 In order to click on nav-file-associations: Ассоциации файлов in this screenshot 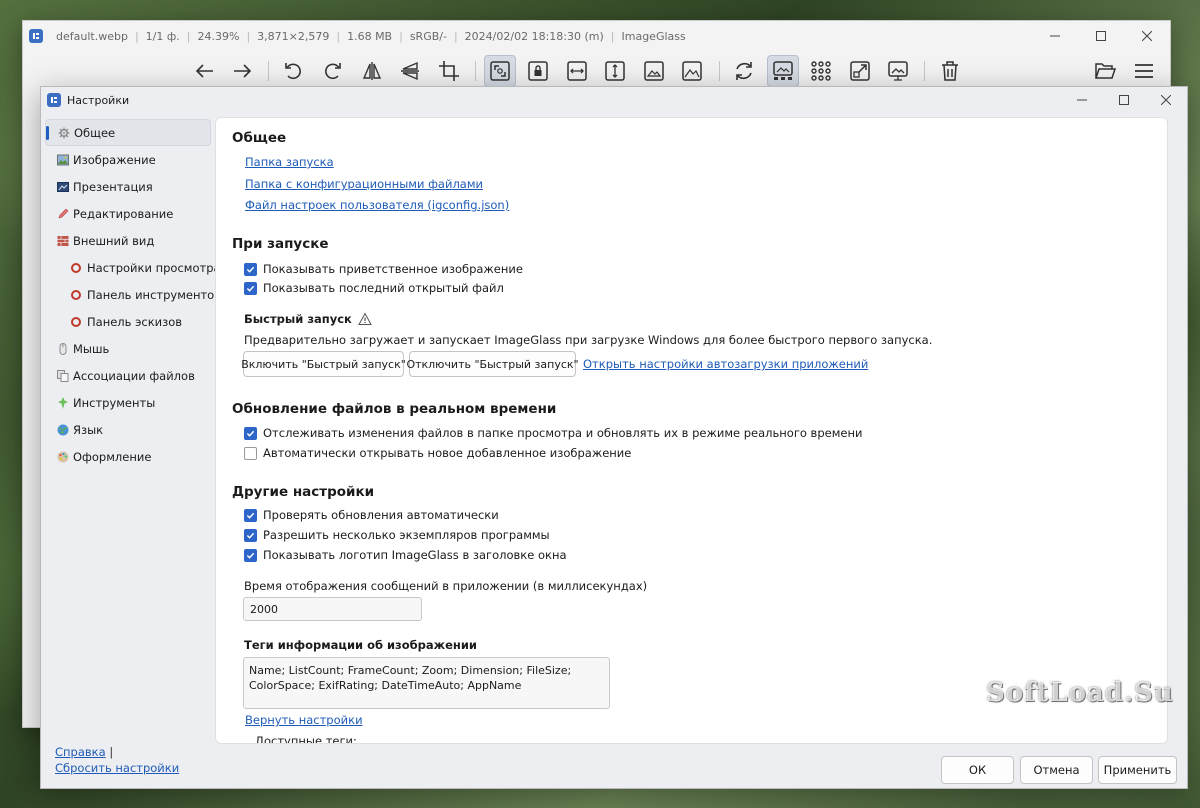, I will do `click(128, 375)`.